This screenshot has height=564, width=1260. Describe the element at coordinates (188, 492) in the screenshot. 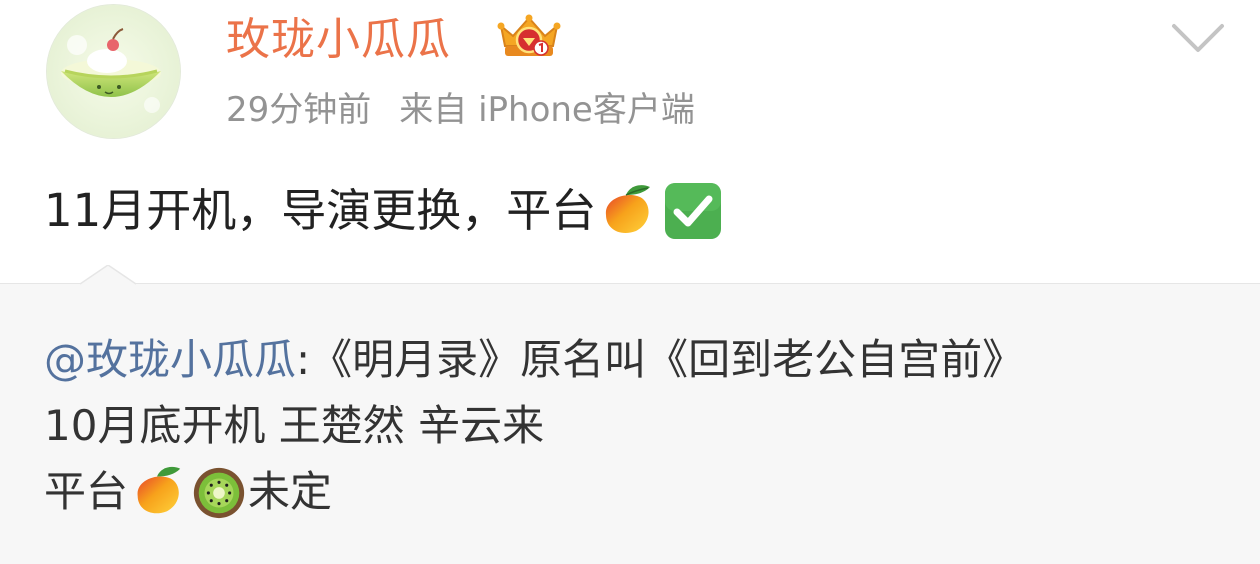

I see `quoted-line-3: 平台 未定` at that location.